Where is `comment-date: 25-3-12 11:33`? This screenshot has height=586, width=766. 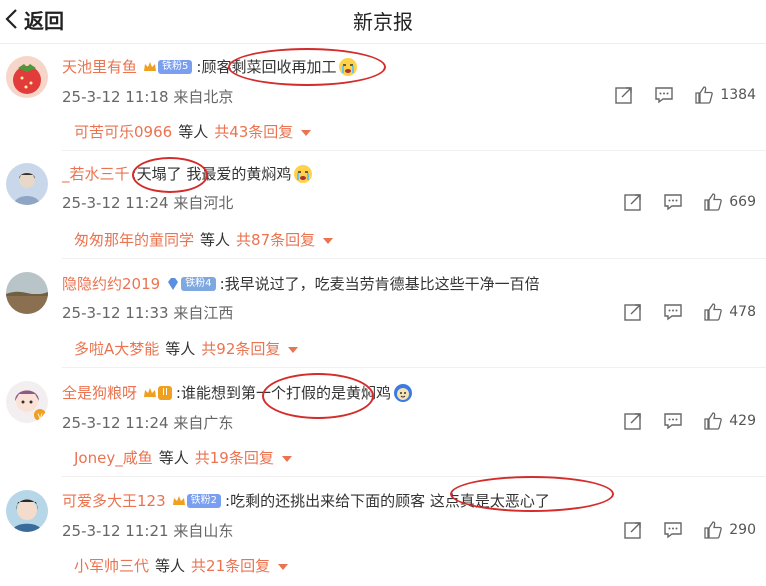 comment-date: 25-3-12 11:33 is located at coordinates (115, 313).